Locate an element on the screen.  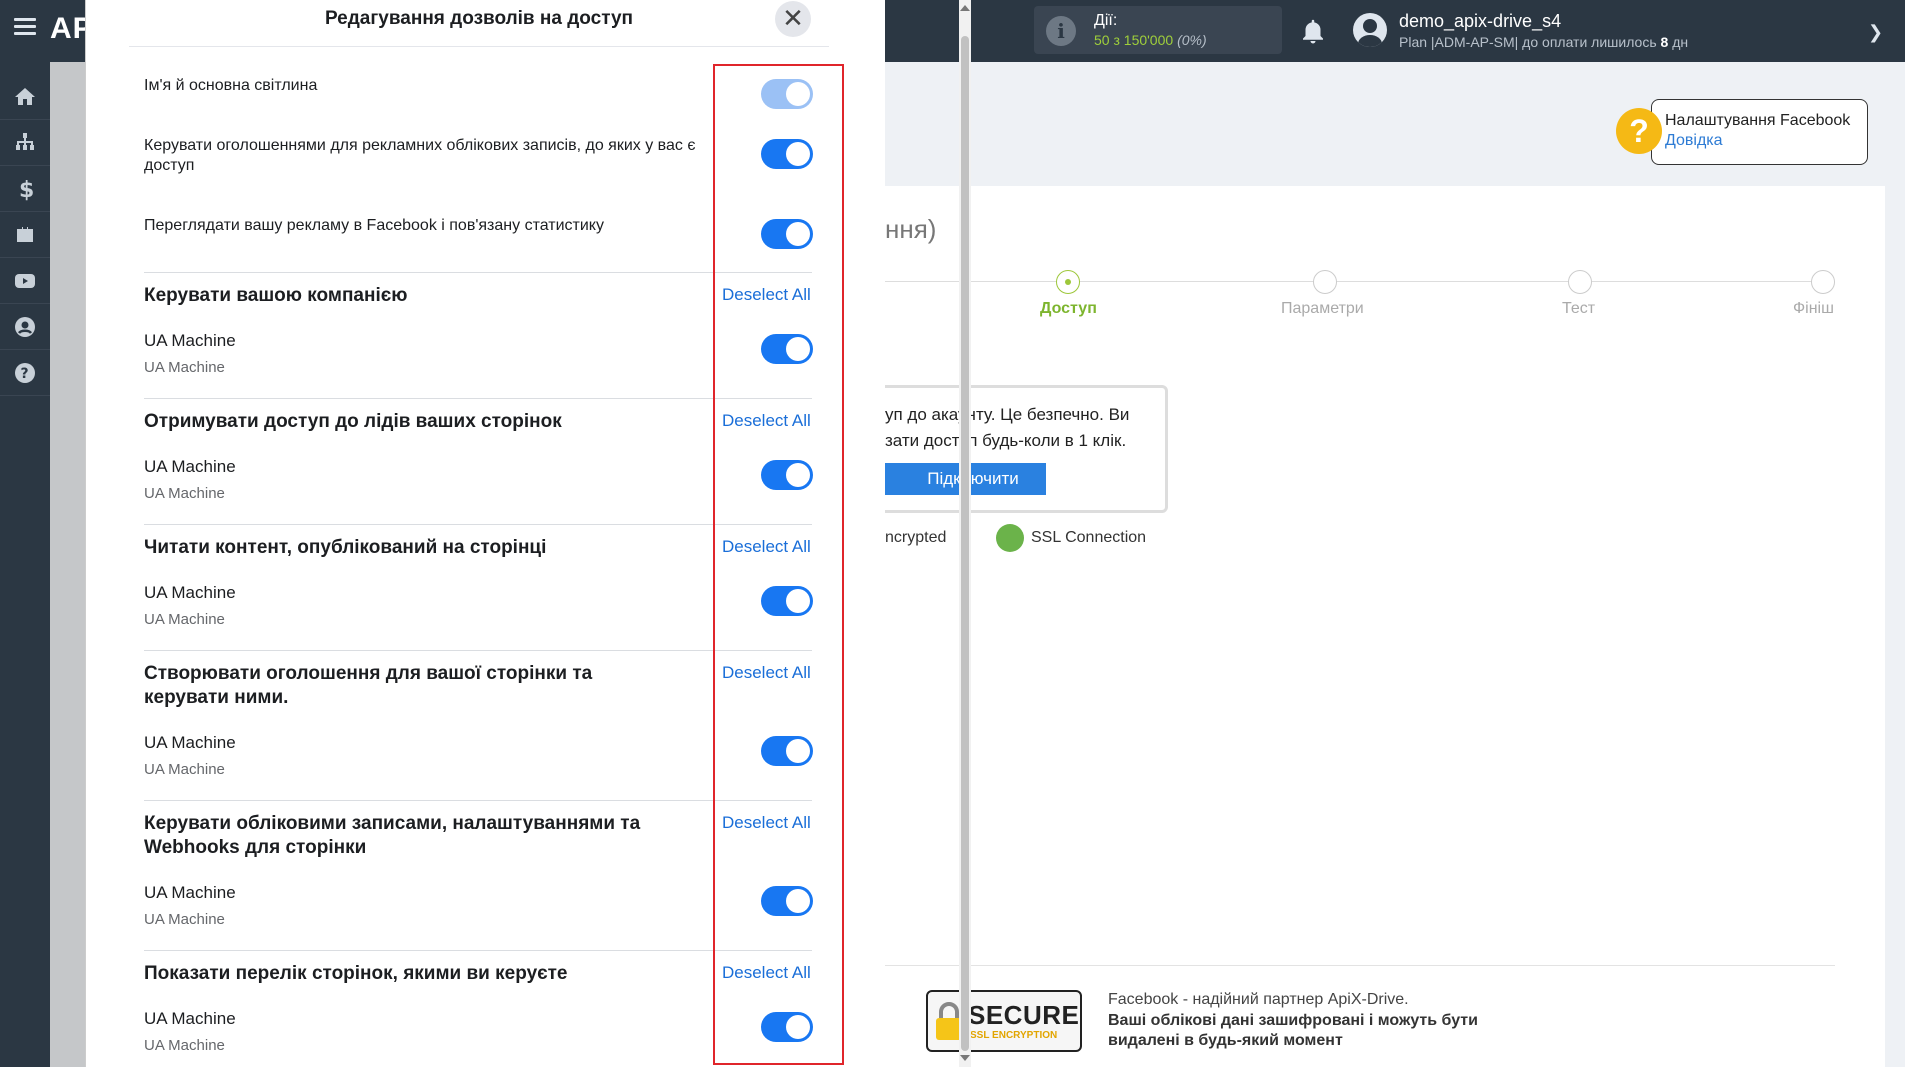
actions-value: 50 з 150'000 (0%) is located at coordinates (1150, 40).